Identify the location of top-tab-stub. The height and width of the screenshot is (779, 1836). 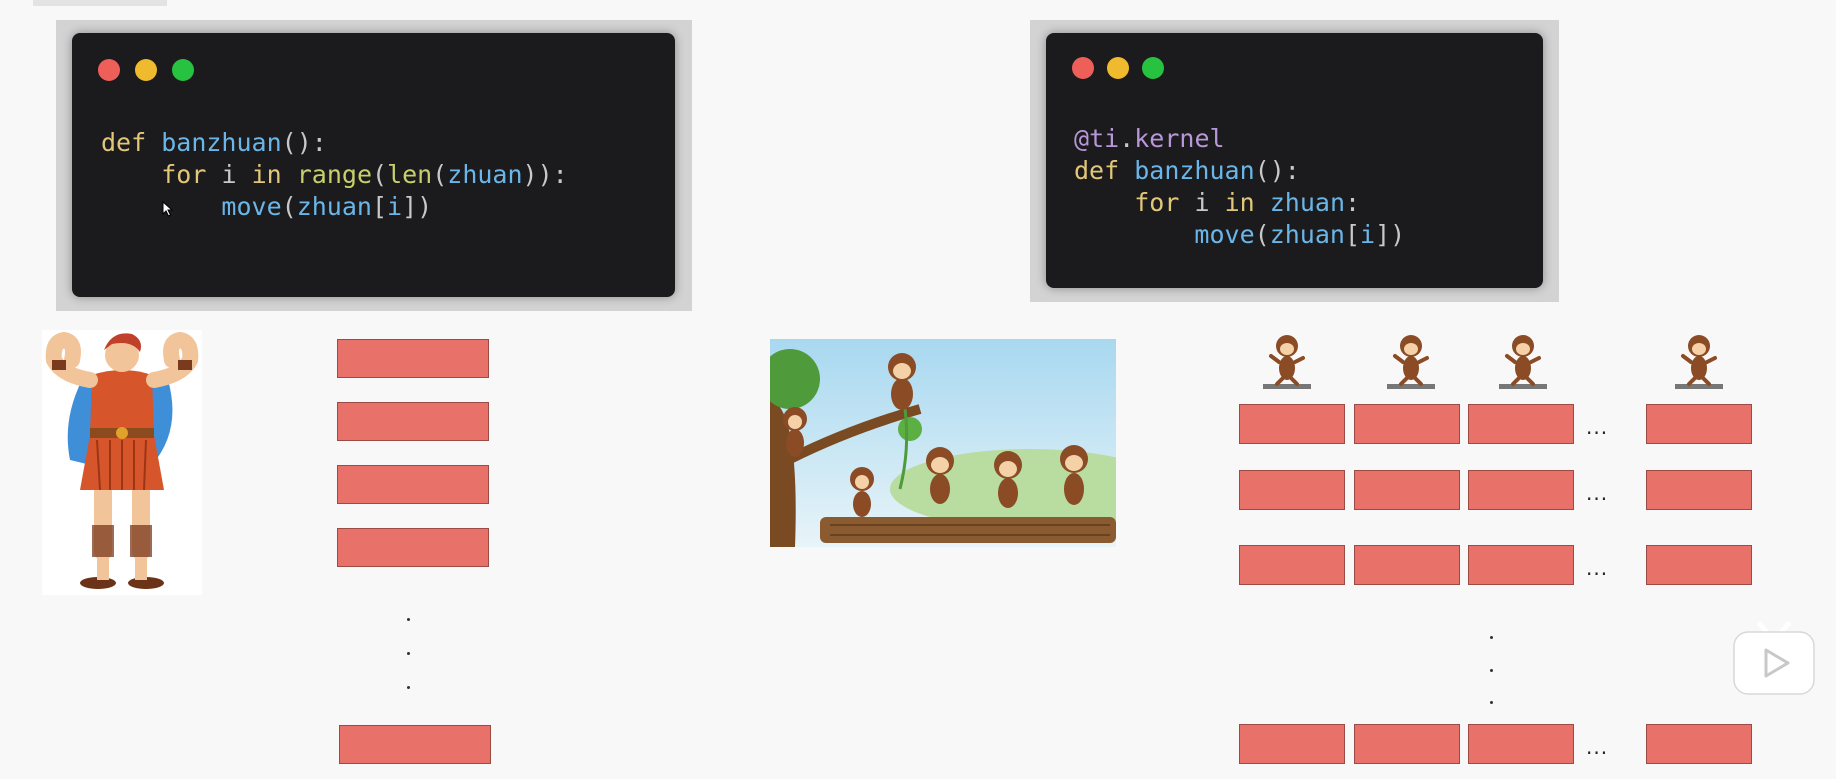
(100, 3).